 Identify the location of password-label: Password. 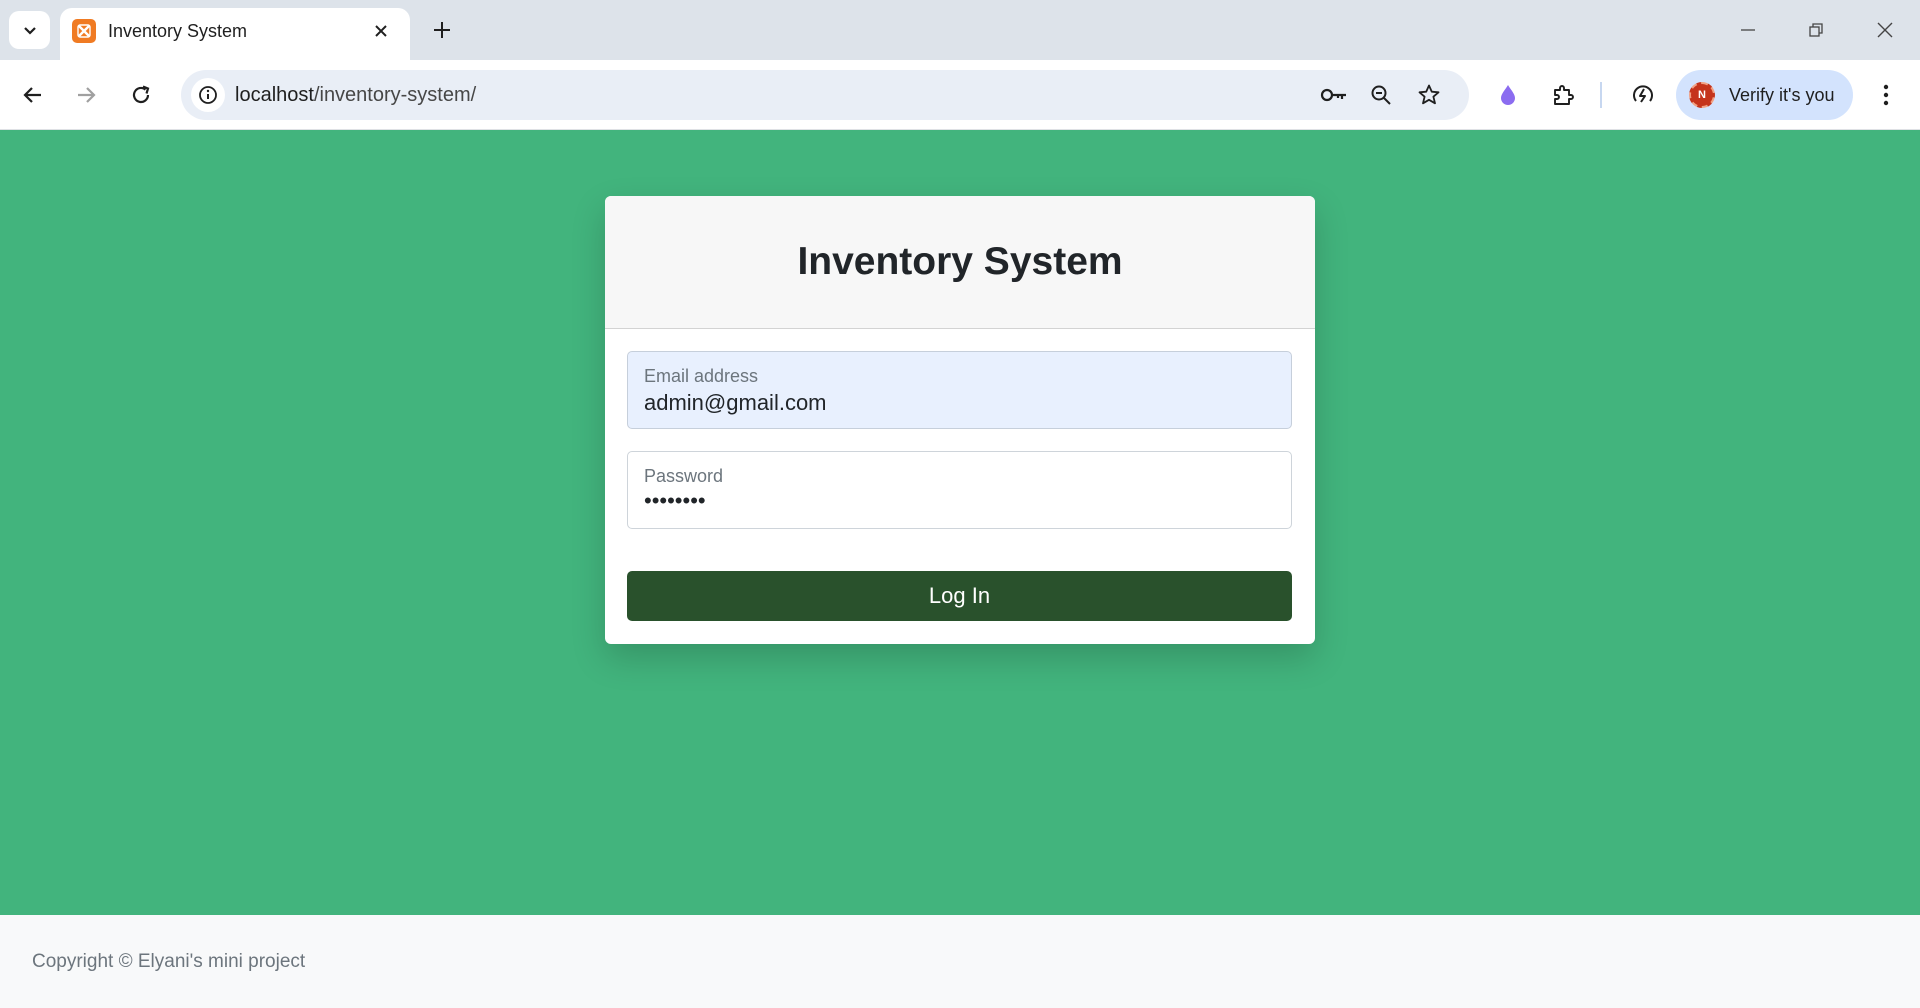
(684, 476).